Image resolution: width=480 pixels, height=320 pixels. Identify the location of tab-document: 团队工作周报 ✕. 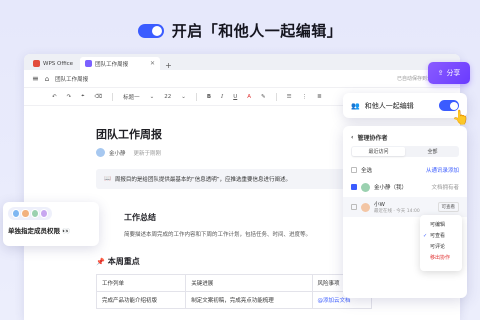
(120, 63).